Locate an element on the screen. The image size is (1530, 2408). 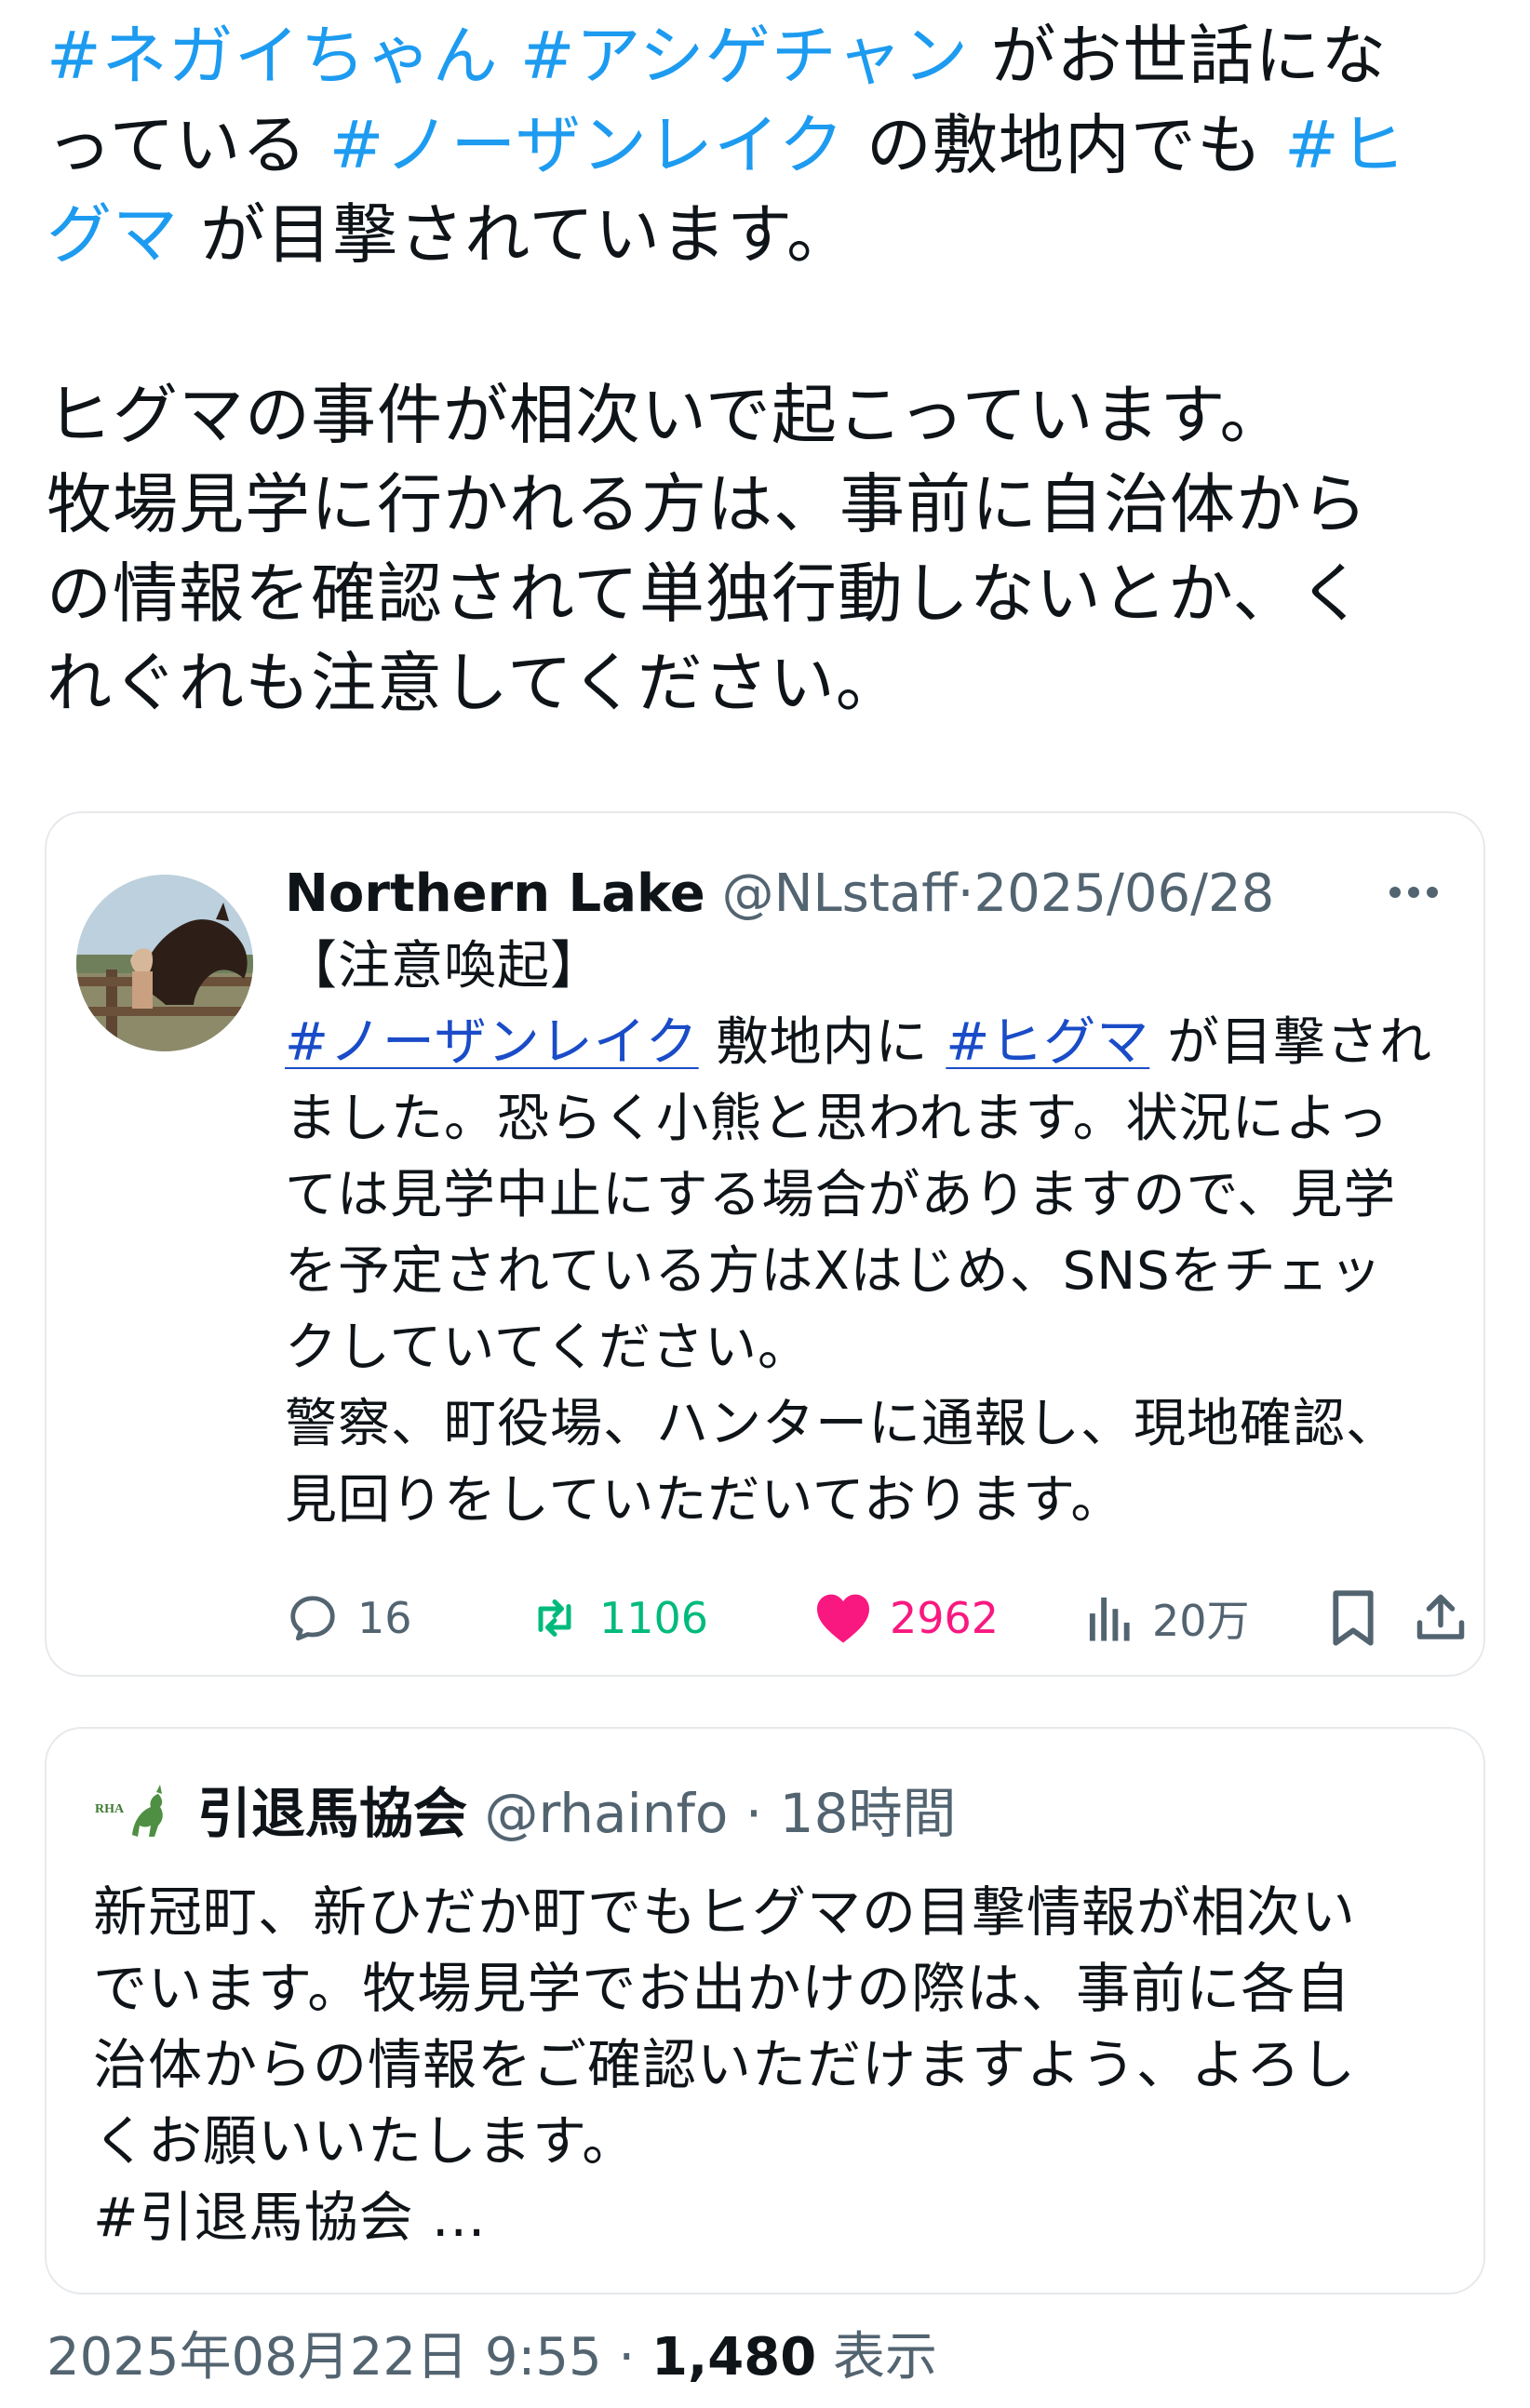
logo-text: RHA is located at coordinates (110, 1809).